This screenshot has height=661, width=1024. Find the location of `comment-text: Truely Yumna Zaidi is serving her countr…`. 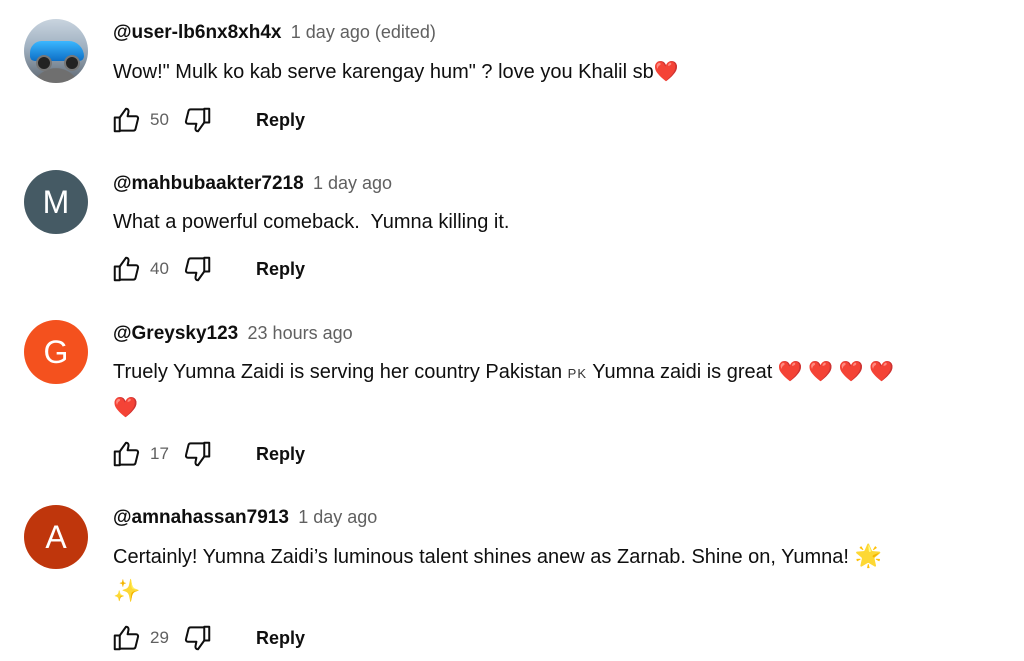

comment-text: Truely Yumna Zaidi is serving her countr… is located at coordinates (553, 390).